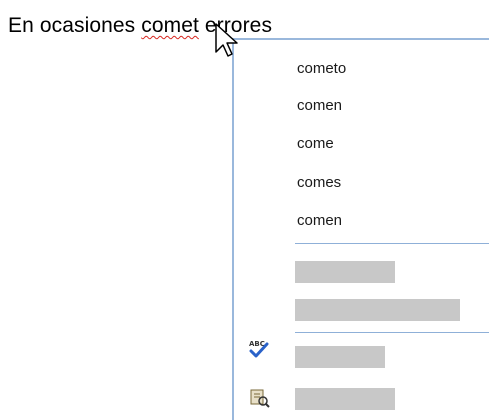 The image size is (489, 420). What do you see at coordinates (319, 182) in the screenshot?
I see `suggestion-item-4: comes` at bounding box center [319, 182].